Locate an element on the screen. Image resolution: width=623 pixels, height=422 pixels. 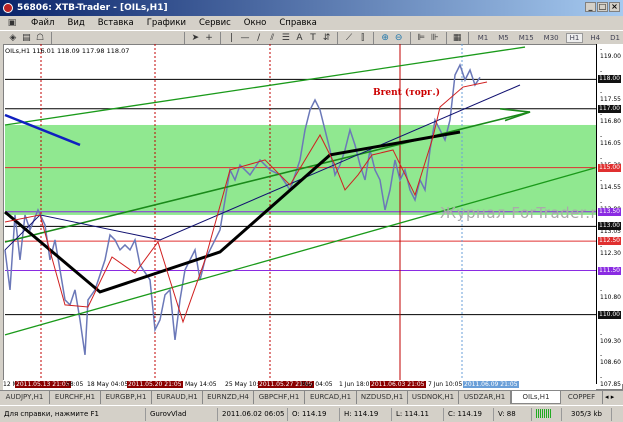
chart-tab: OILs,H1 is located at coordinates (536, 397).